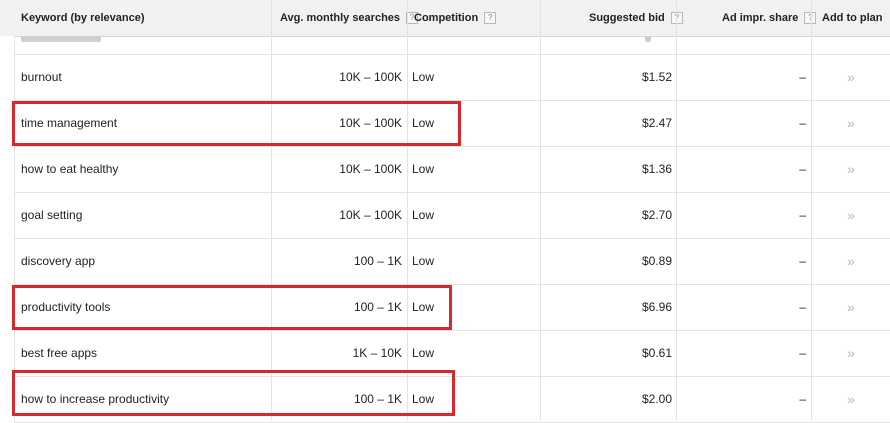 The height and width of the screenshot is (423, 890). I want to click on column-header-competition: Competition?, so click(455, 18).